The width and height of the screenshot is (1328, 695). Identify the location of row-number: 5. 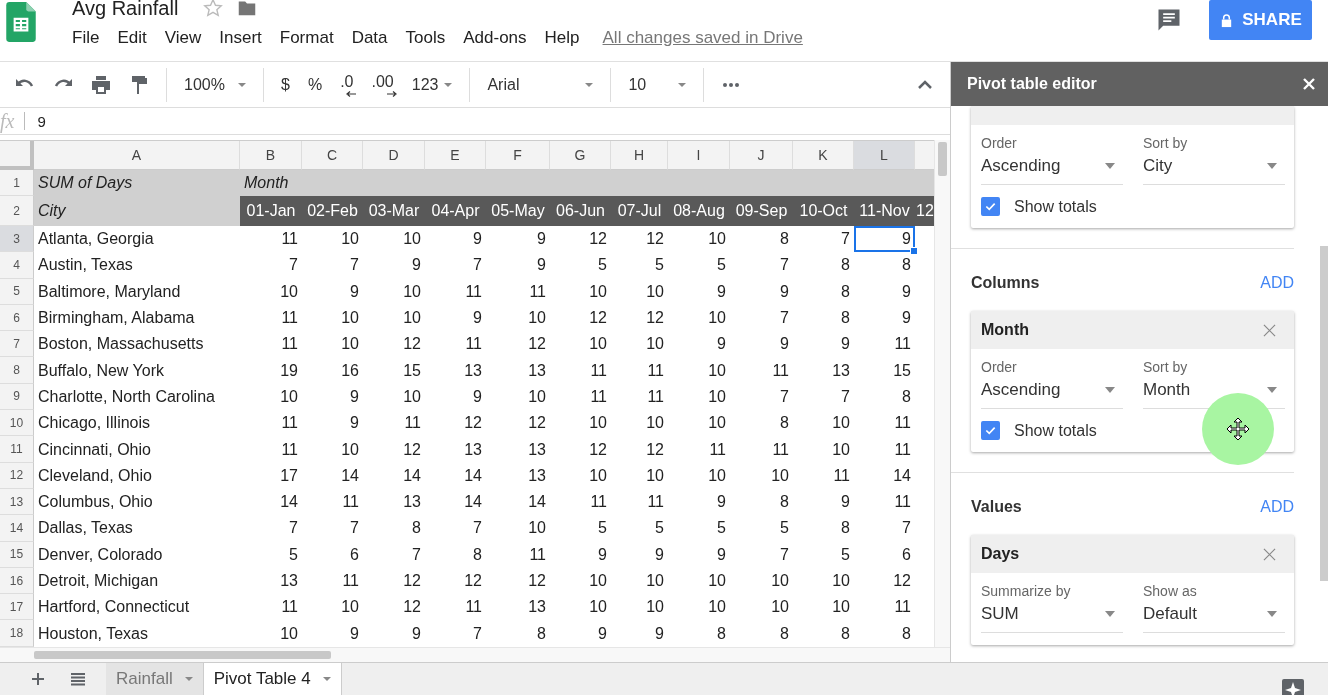
(17, 291).